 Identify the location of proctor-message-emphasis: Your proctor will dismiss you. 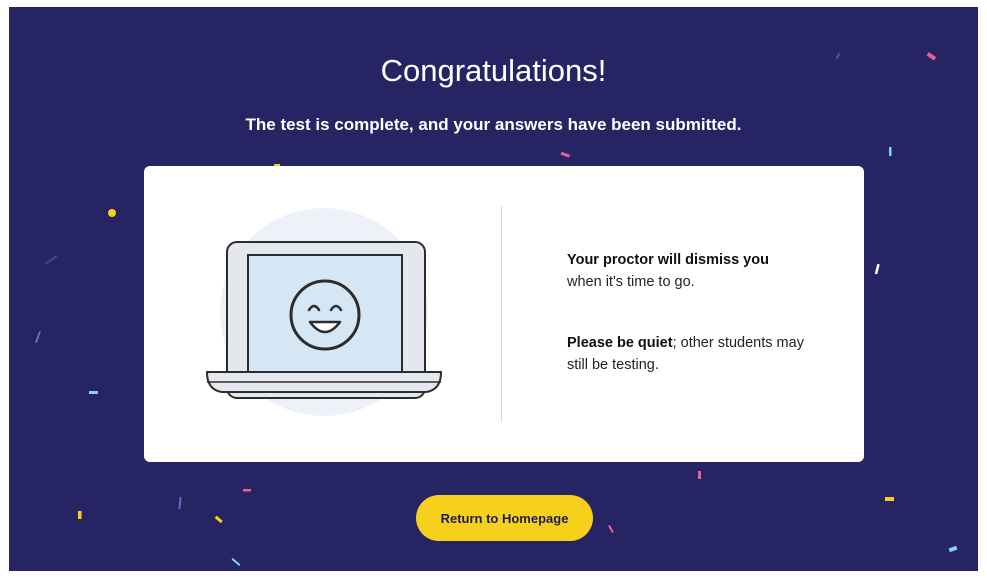
(668, 260).